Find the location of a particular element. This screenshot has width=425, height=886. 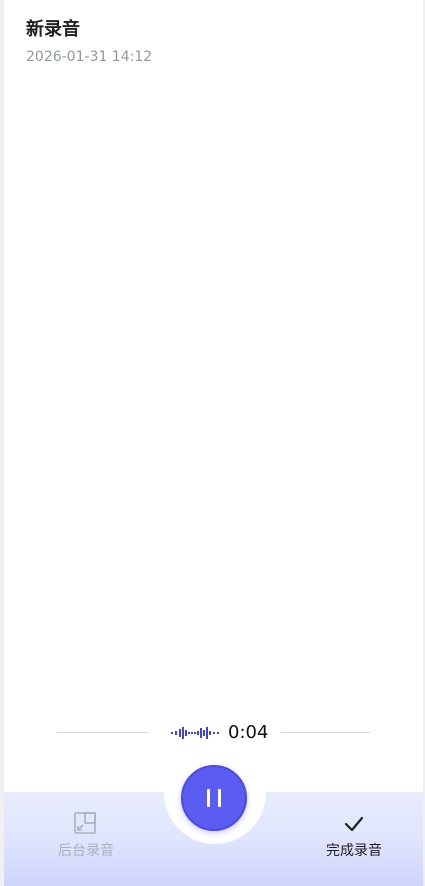

background-record-label: 后台录音 is located at coordinates (86, 851).